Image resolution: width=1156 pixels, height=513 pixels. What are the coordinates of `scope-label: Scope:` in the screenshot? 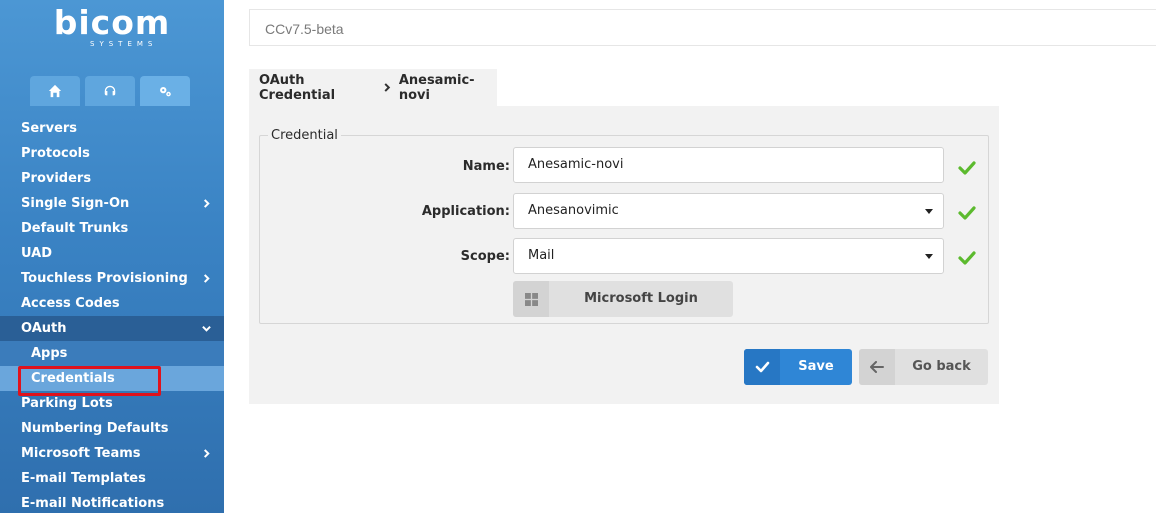 It's located at (485, 256).